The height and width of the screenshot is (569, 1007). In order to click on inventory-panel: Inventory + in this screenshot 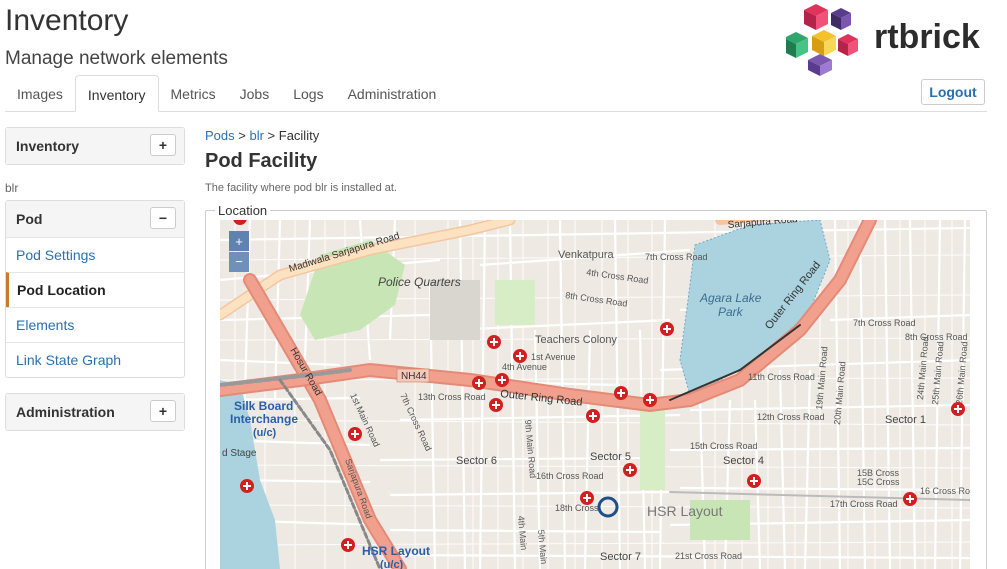, I will do `click(95, 146)`.